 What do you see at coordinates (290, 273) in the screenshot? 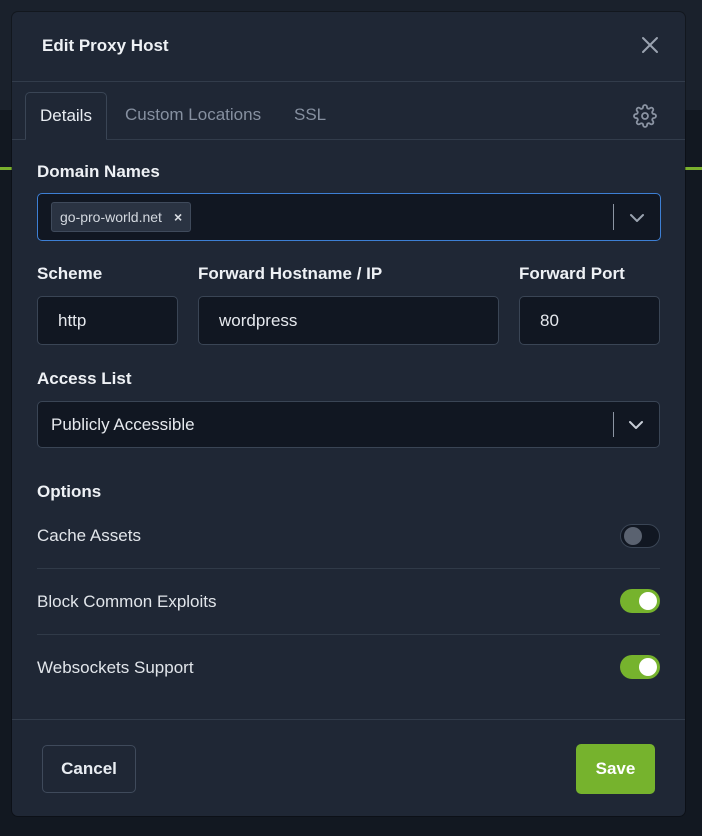
I see `forward-hostname-label: Forward Hostname / IP` at bounding box center [290, 273].